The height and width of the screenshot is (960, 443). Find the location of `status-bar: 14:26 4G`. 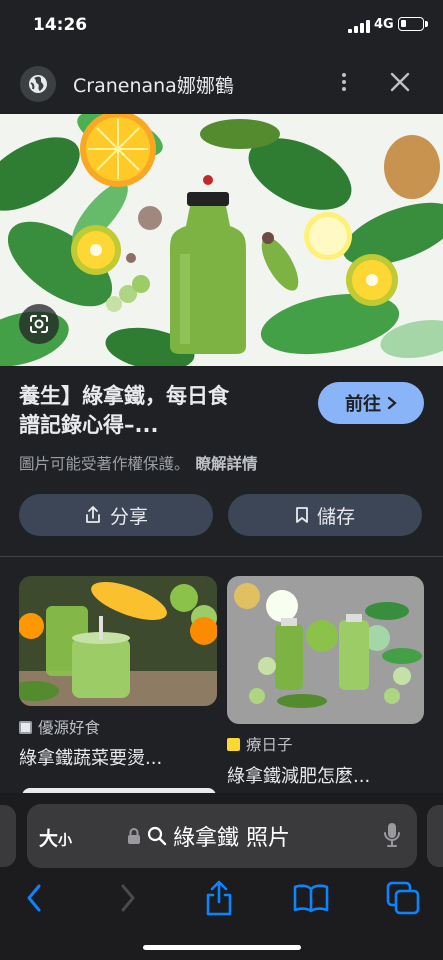

status-bar: 14:26 4G is located at coordinates (221, 26).